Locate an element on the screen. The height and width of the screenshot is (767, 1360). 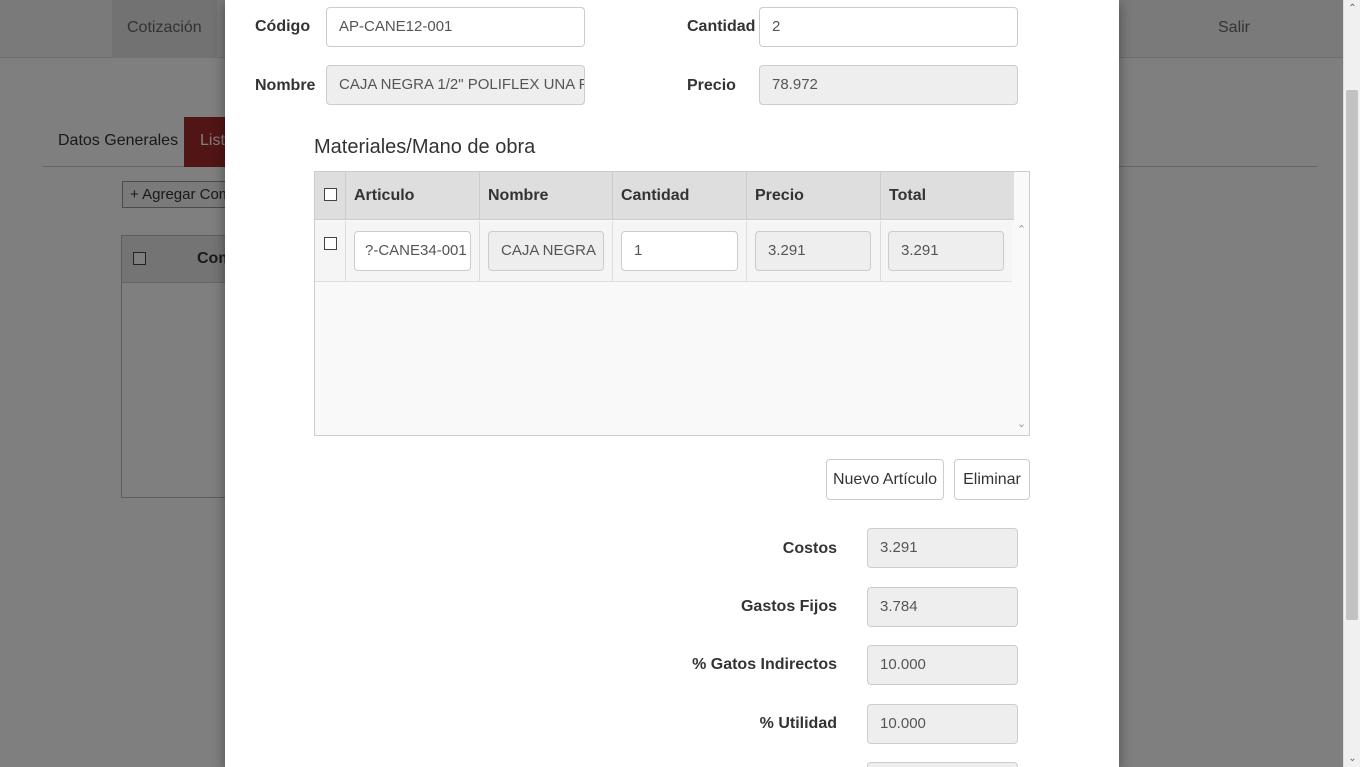
materials-section-title: Materiales/Mano de obra is located at coordinates (425, 147).